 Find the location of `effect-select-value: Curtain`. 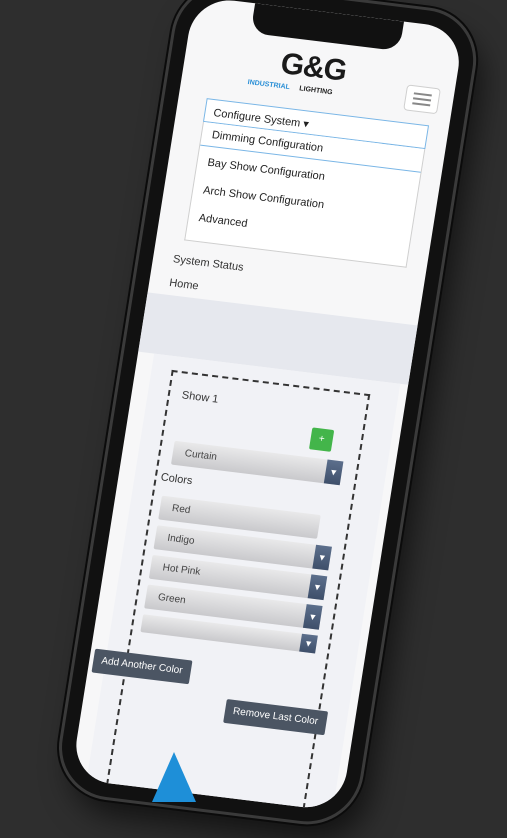

effect-select-value: Curtain is located at coordinates (200, 455).